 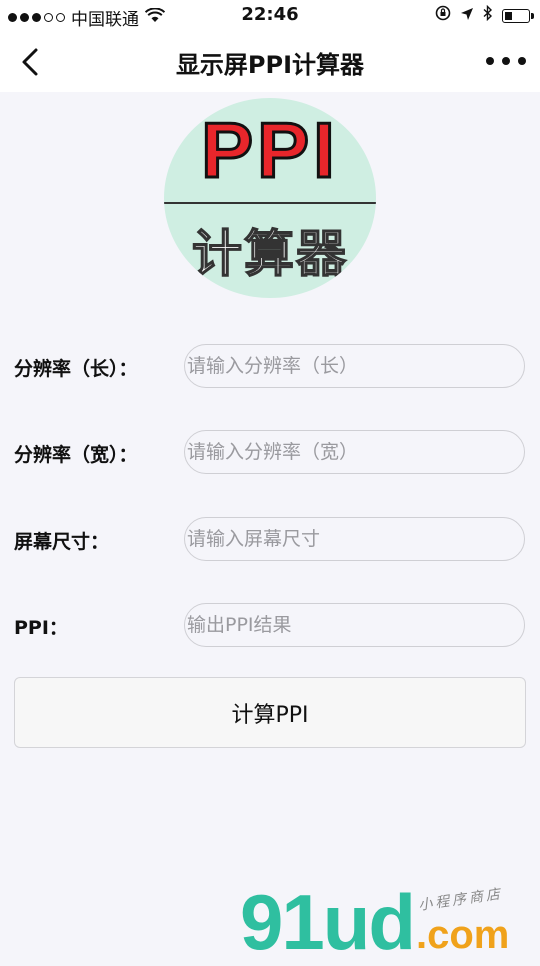 I want to click on watermark-logo: 91ud .com 小程序商店, so click(x=390, y=922).